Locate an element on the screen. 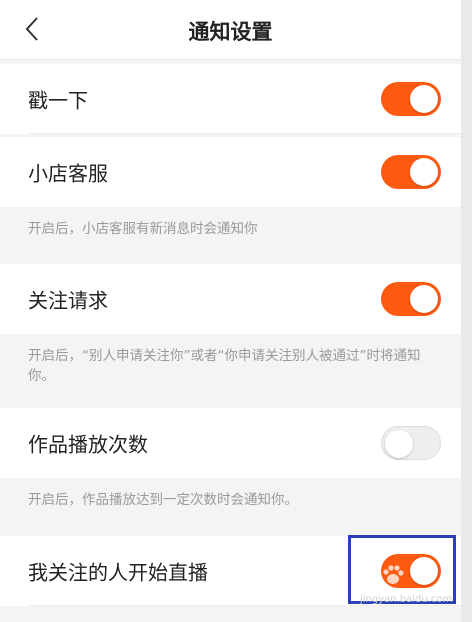  paw-watermark-icon is located at coordinates (393, 575).